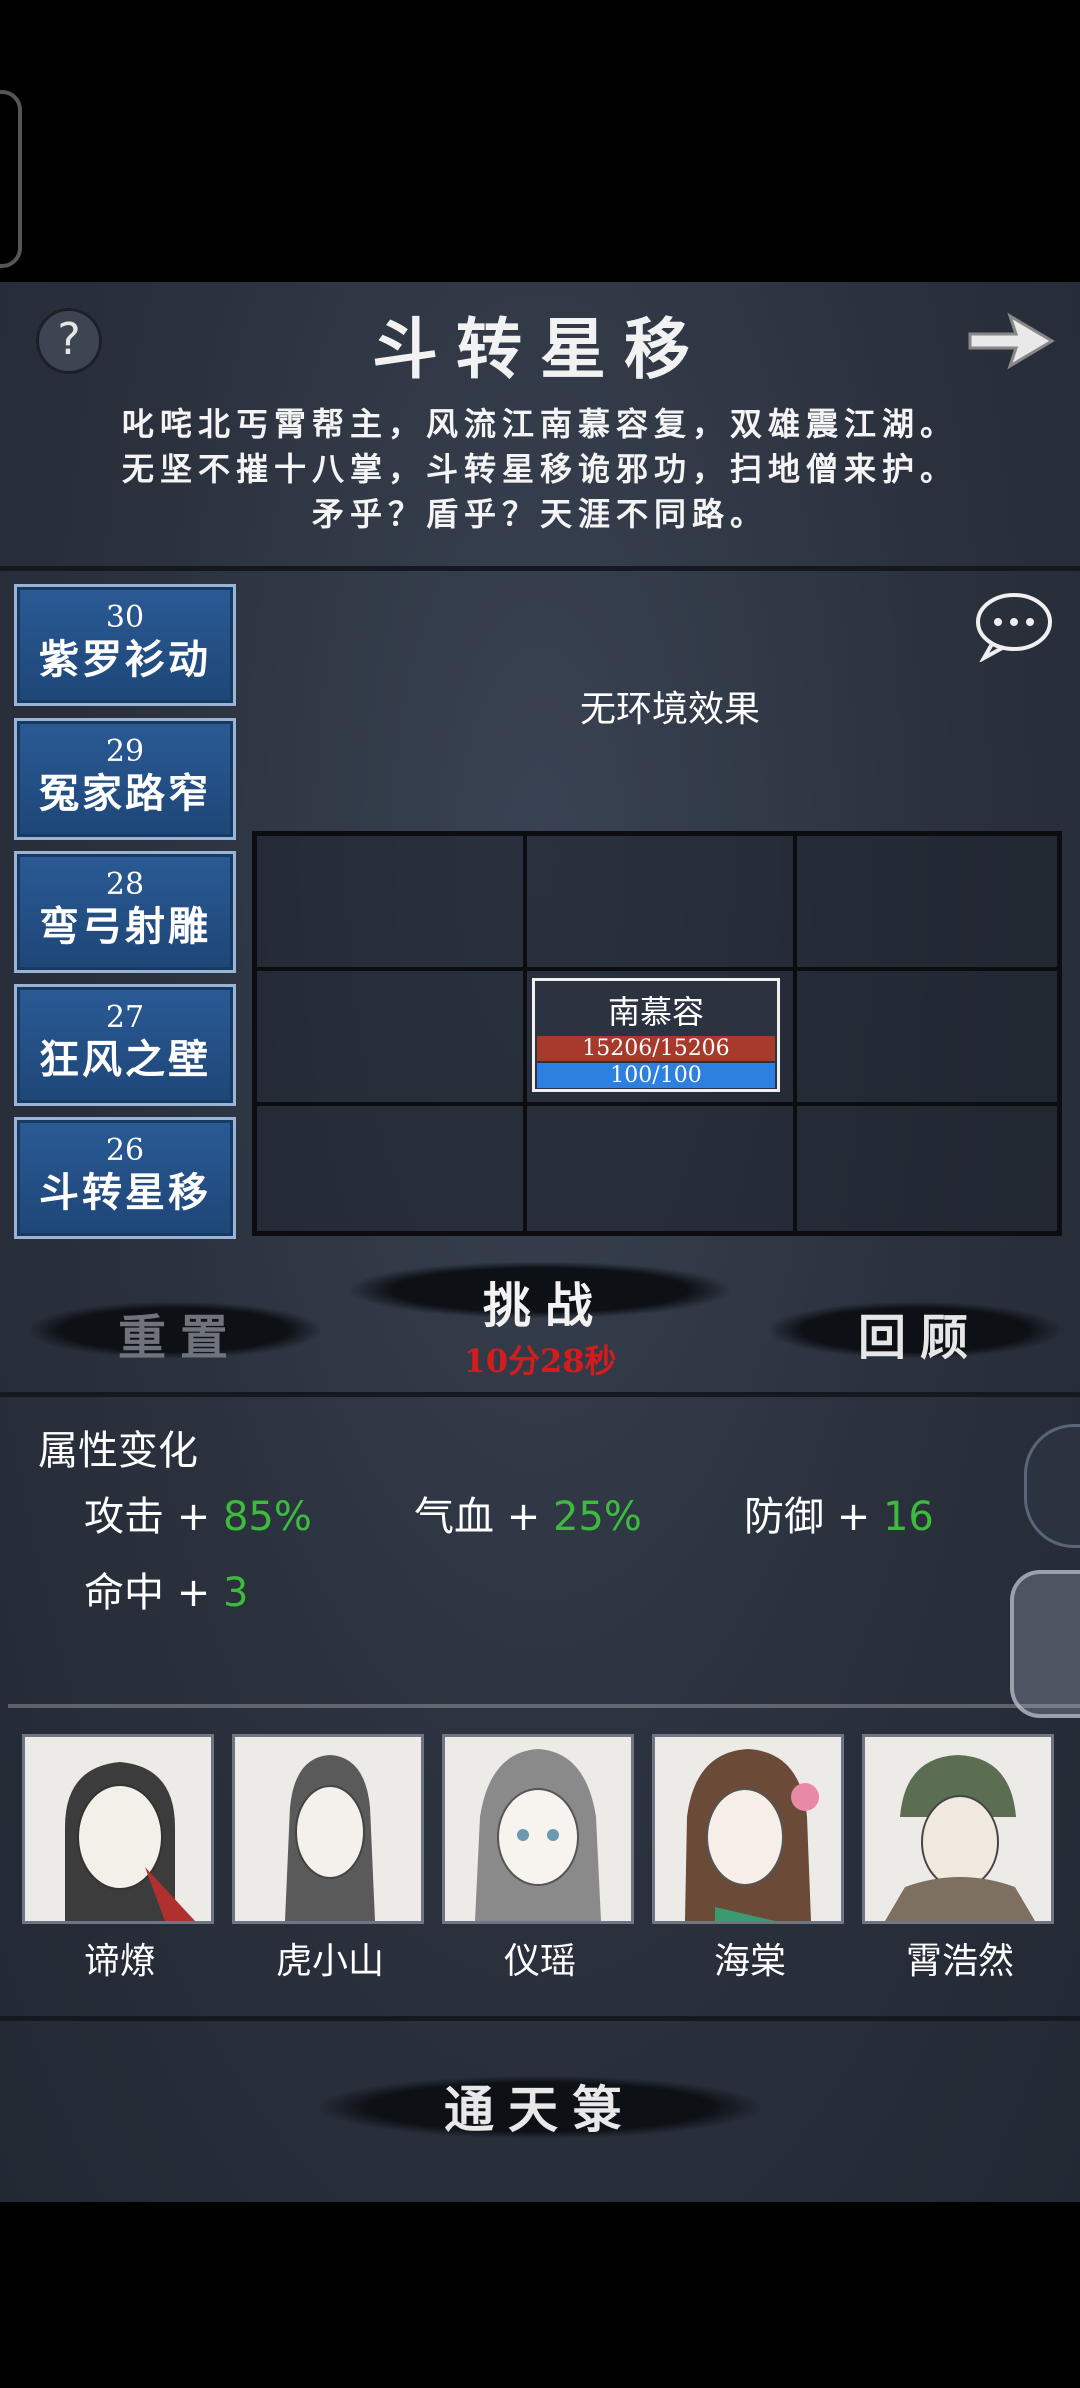 Image resolution: width=1080 pixels, height=2388 pixels. What do you see at coordinates (118, 1451) in the screenshot?
I see `attributes-title: 属性变化` at bounding box center [118, 1451].